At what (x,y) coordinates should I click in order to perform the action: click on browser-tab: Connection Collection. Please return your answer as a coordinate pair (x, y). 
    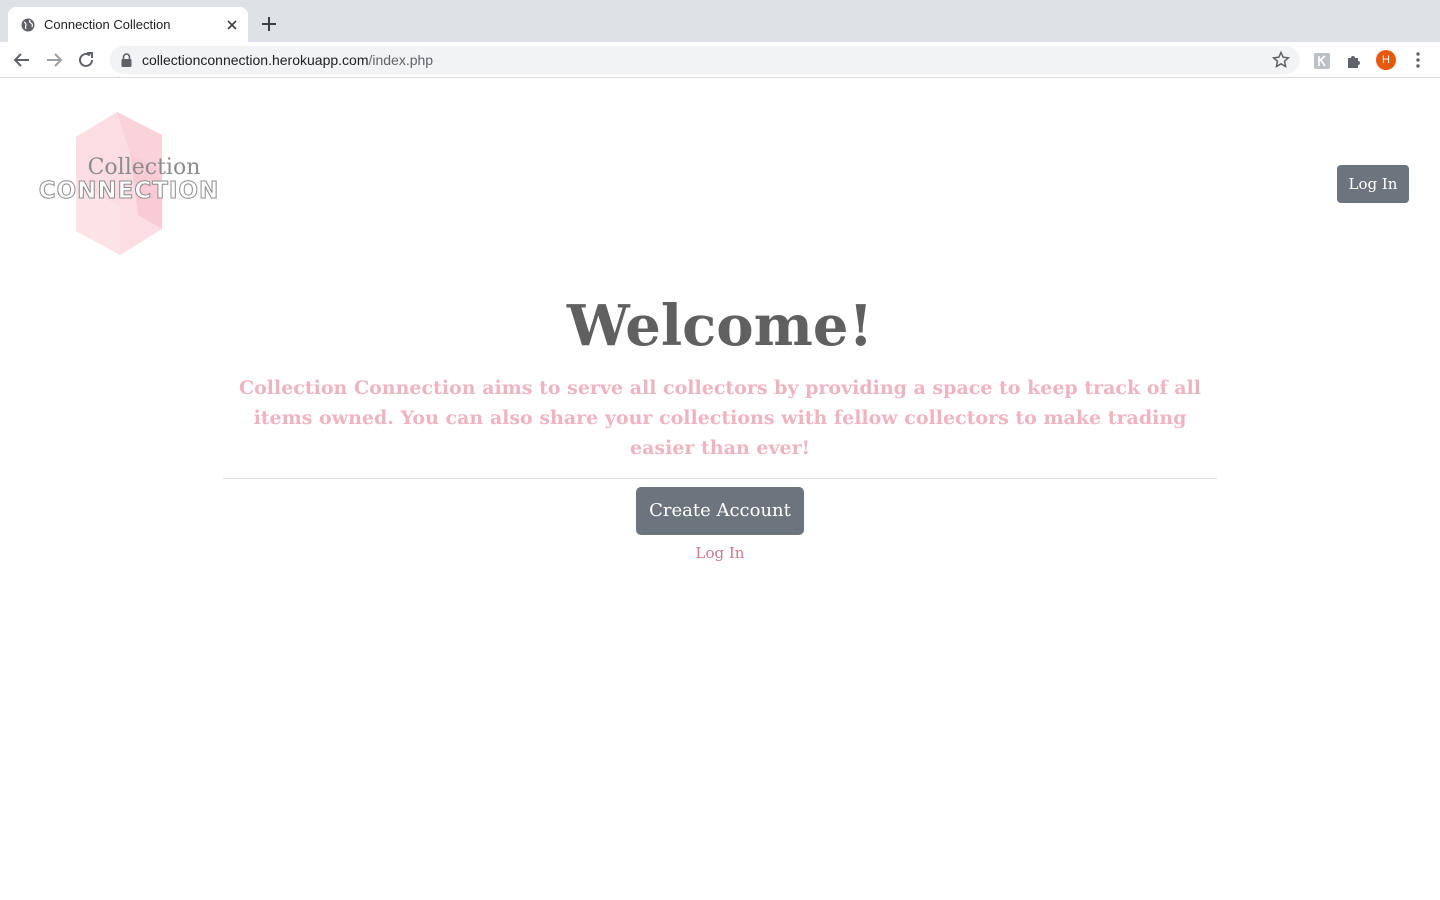
    Looking at the image, I should click on (128, 24).